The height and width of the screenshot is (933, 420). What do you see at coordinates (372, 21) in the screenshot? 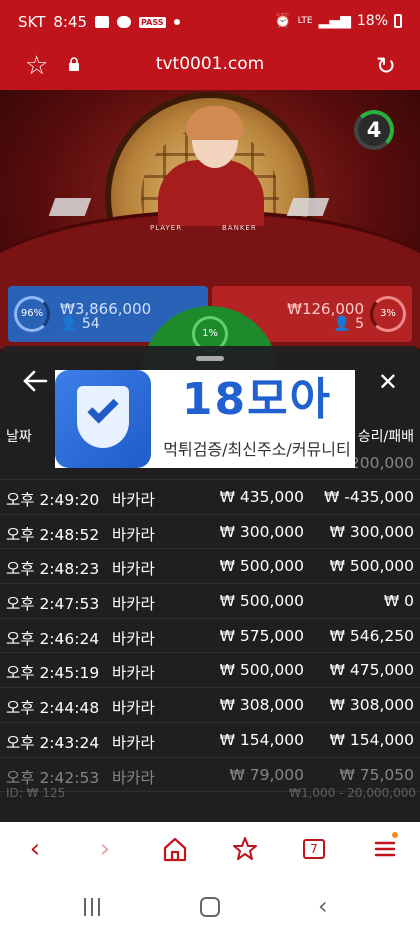
I see `battery-label: 18%` at bounding box center [372, 21].